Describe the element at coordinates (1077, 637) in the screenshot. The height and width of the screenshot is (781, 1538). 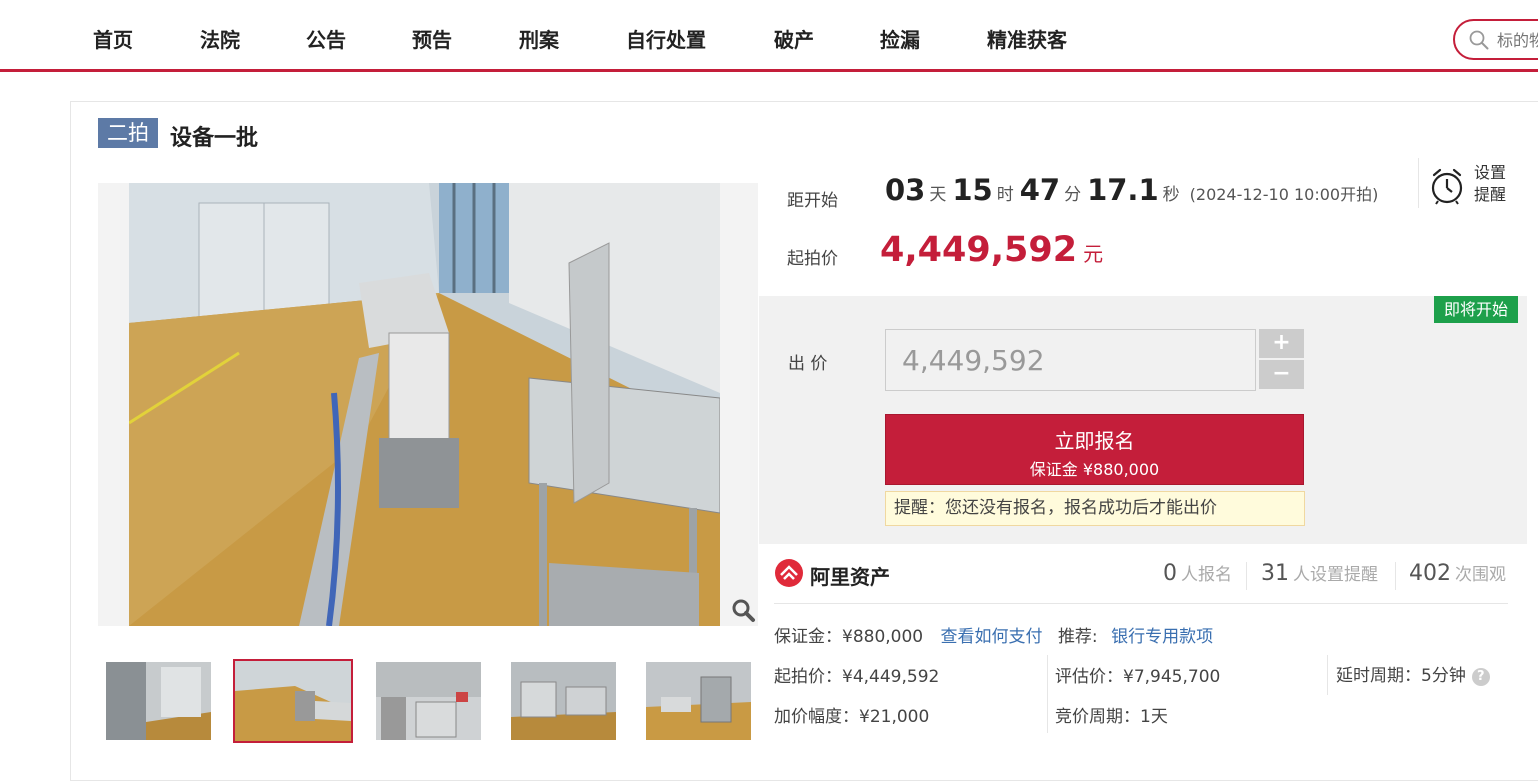
I see `recommend-label: 推荐:` at that location.